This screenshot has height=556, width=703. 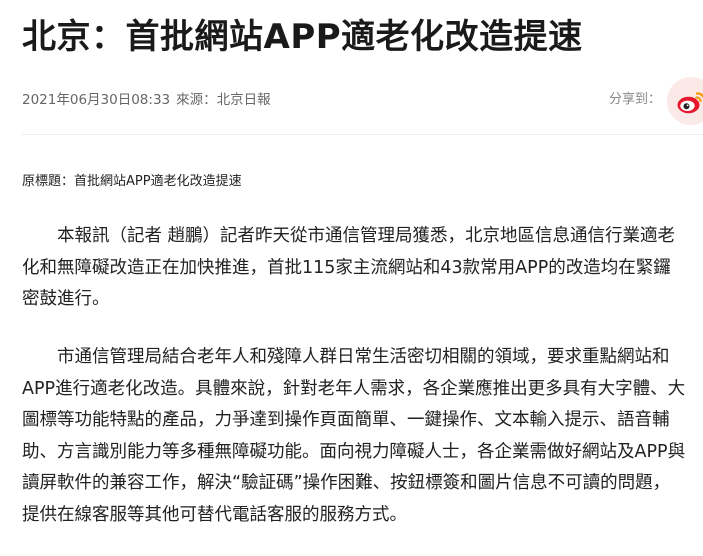 I want to click on article-title: 北京：首批網站APP適老化改造提速, so click(x=302, y=37).